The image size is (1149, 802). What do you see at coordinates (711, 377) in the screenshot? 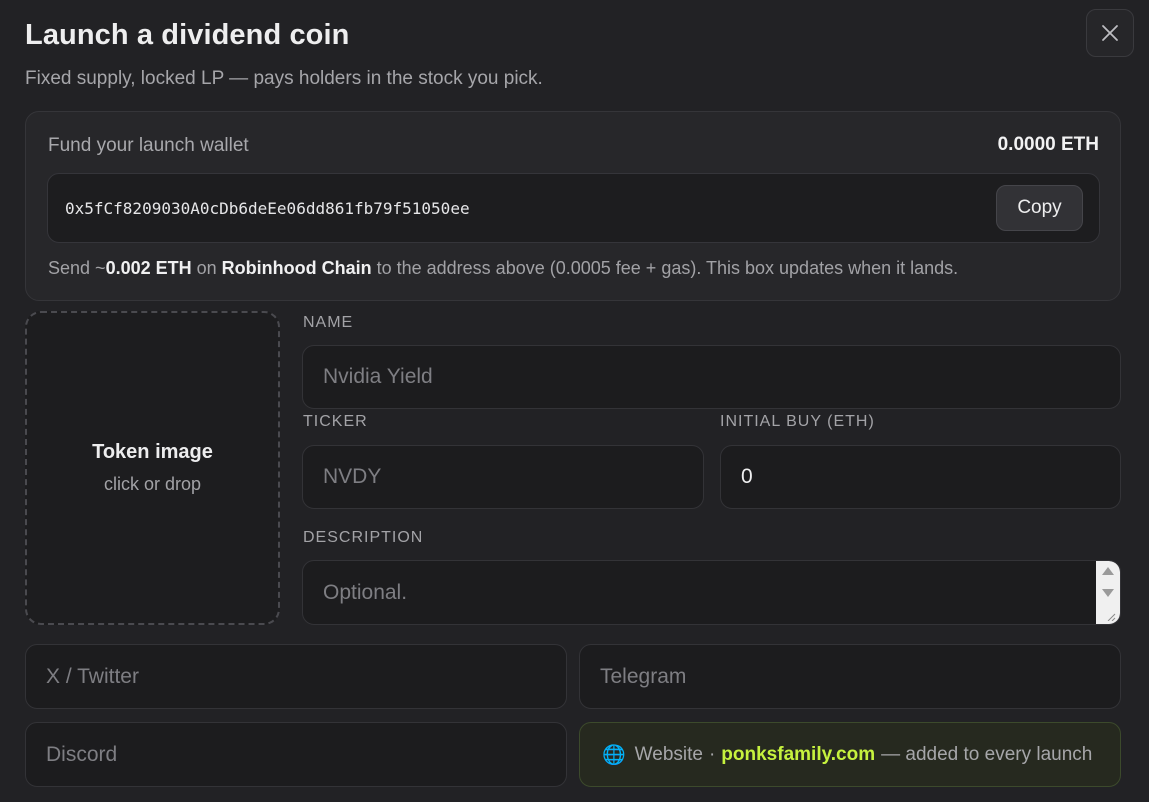
I see `name-input: Nvidia Yield` at bounding box center [711, 377].